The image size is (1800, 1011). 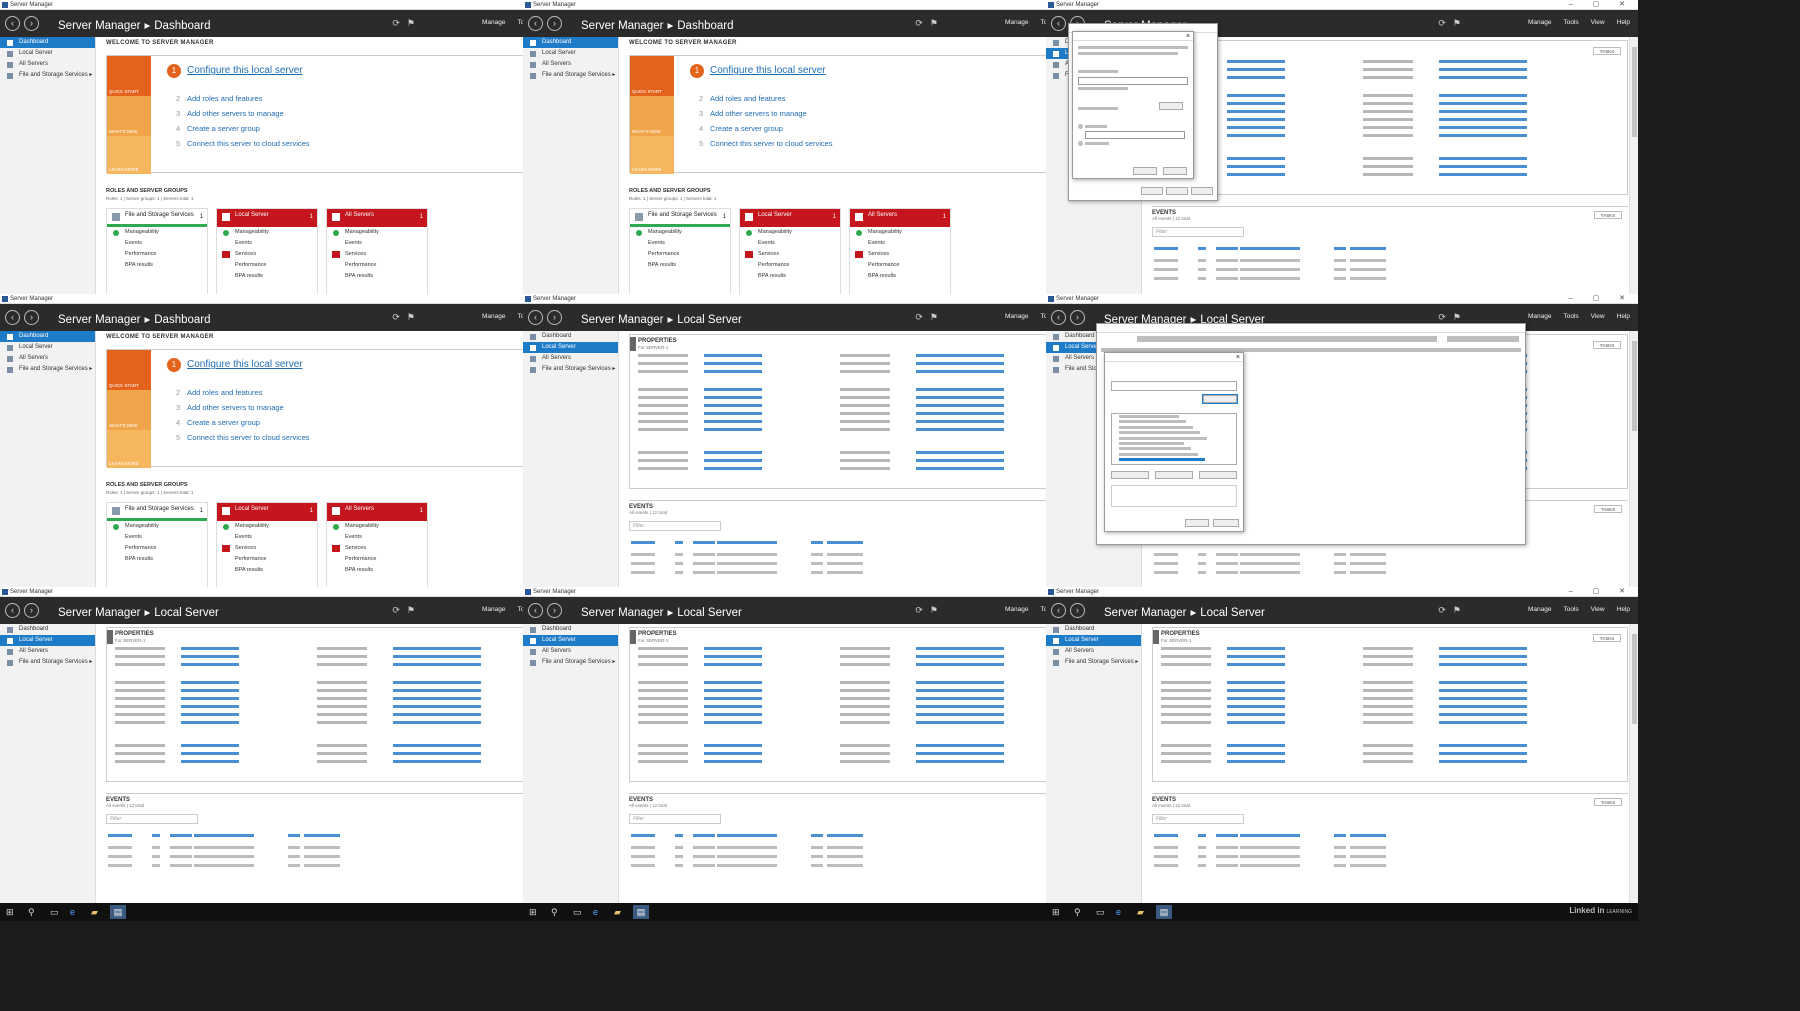 What do you see at coordinates (1135, 135) in the screenshot?
I see `domain-field` at bounding box center [1135, 135].